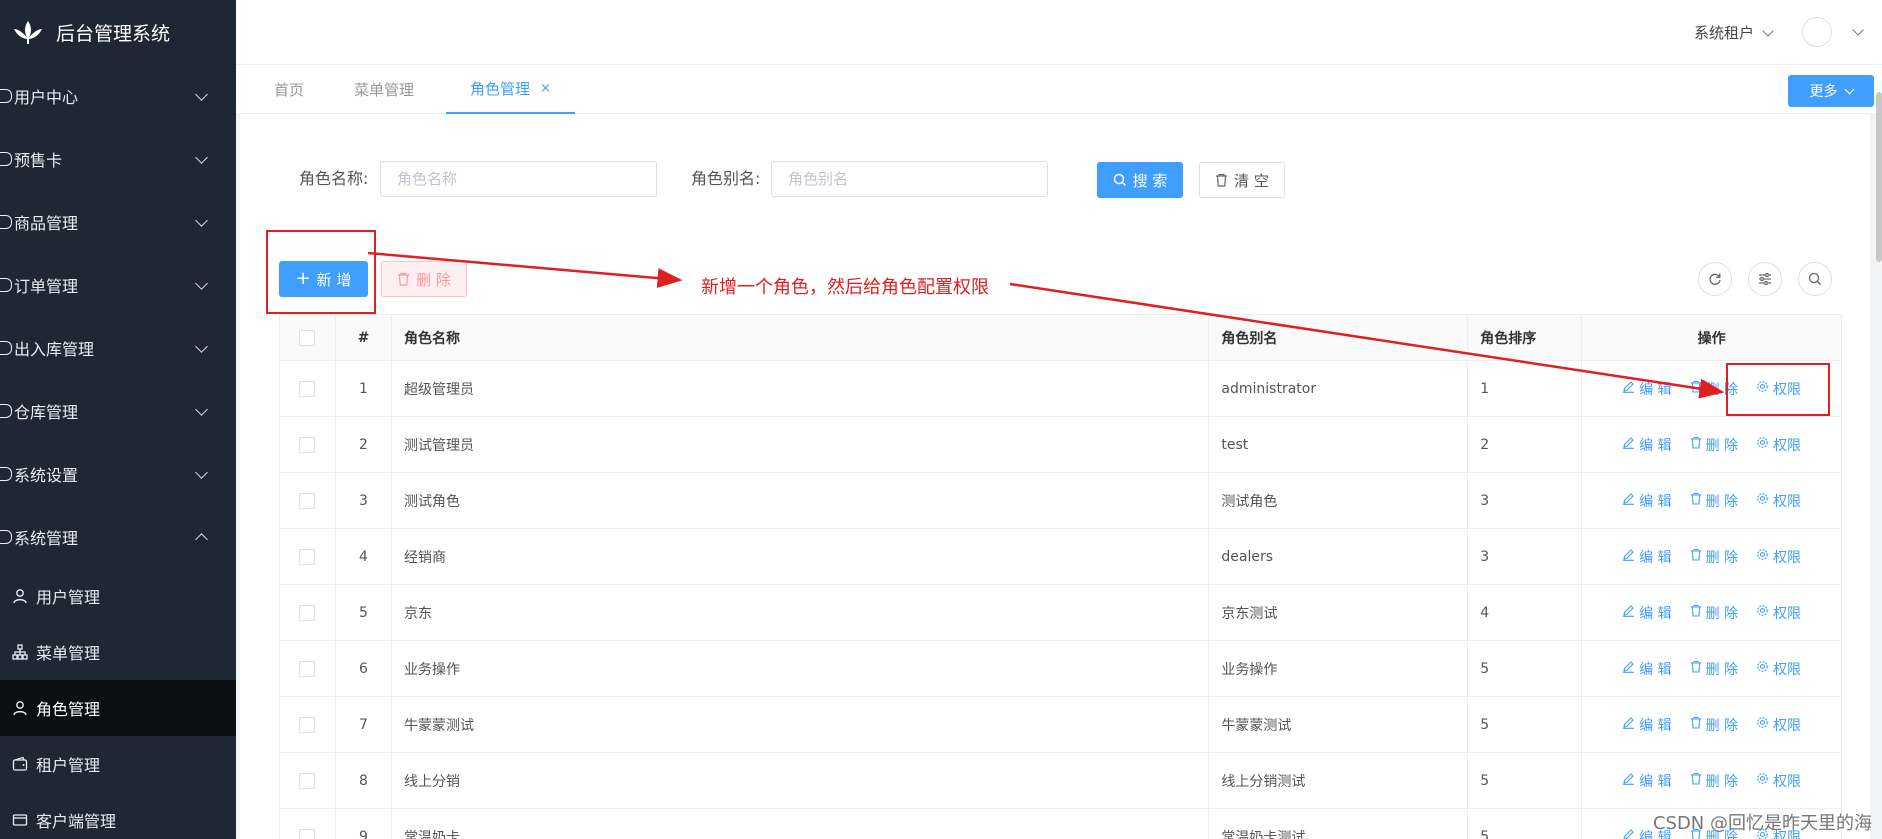 The height and width of the screenshot is (839, 1882). What do you see at coordinates (1242, 180) in the screenshot?
I see `clear-button: 清 空` at bounding box center [1242, 180].